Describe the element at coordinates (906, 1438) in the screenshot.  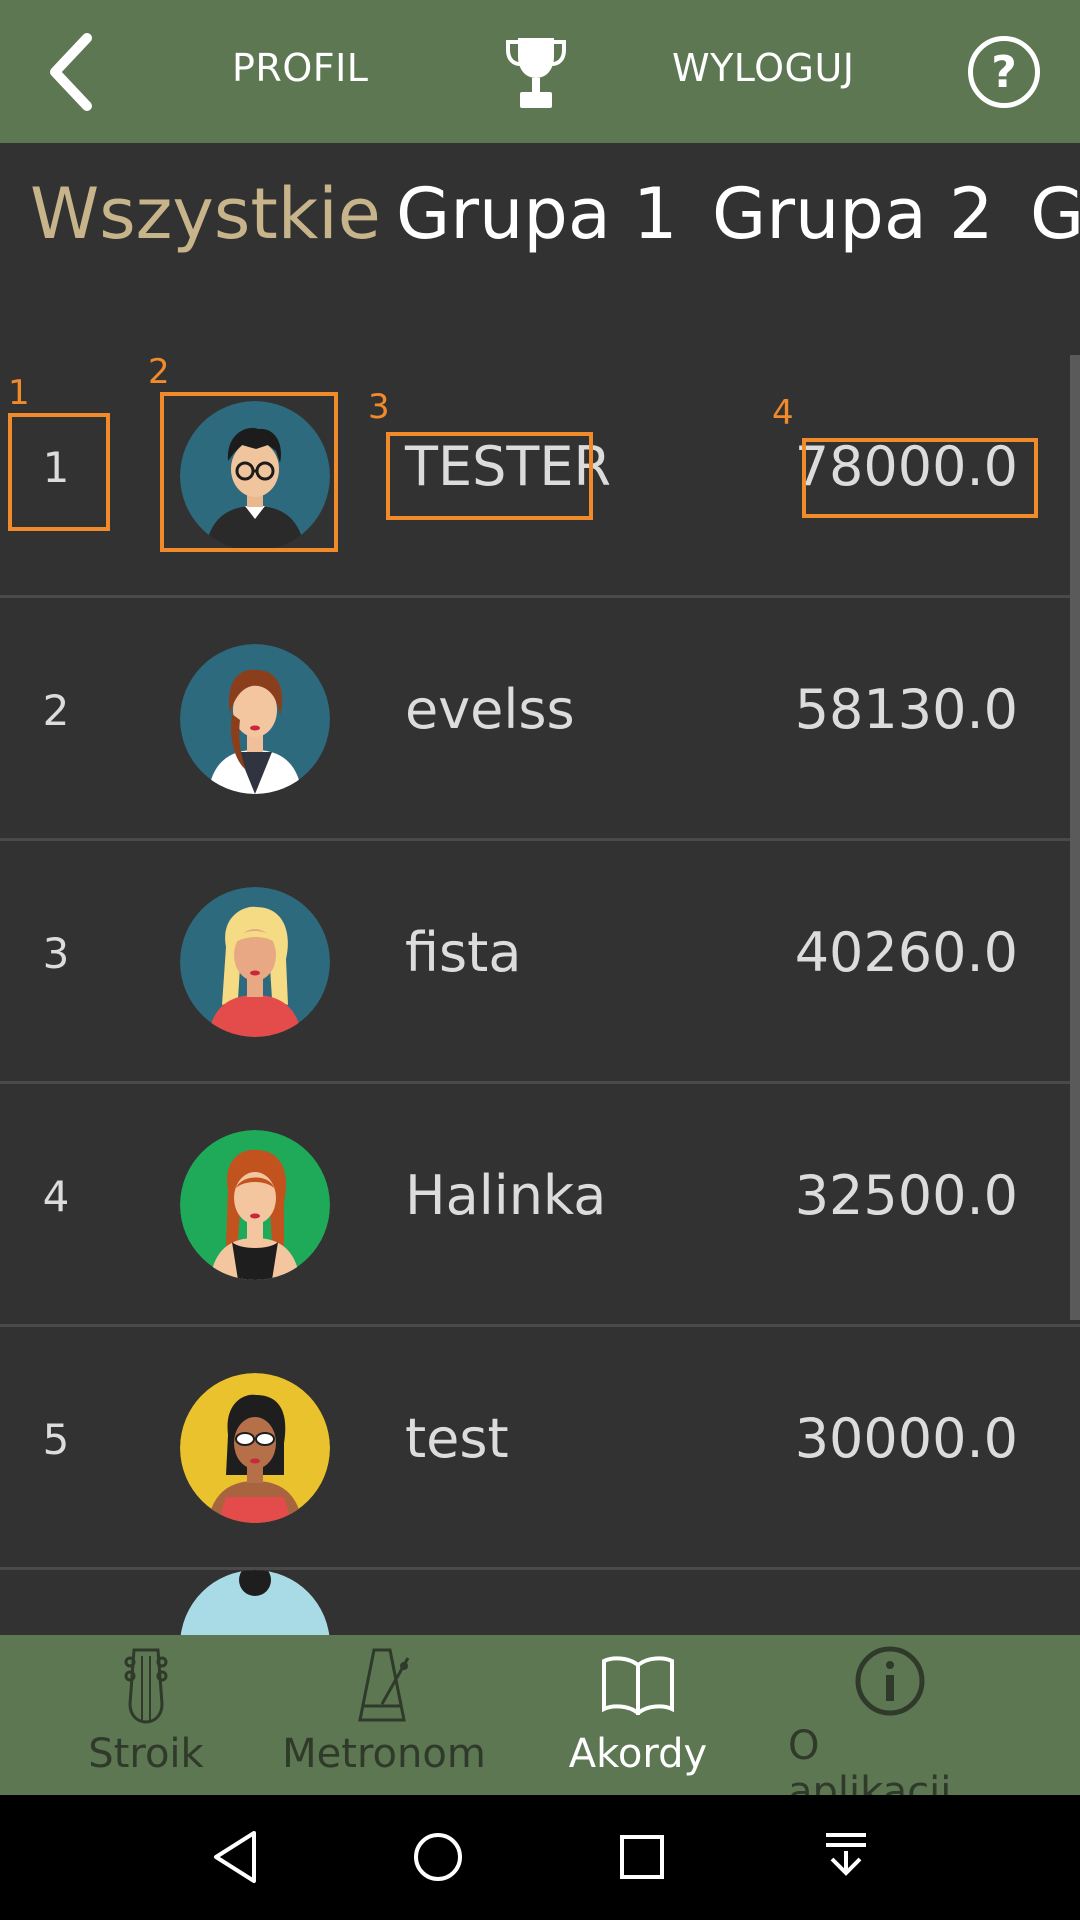
I see `player-score: 30000.0` at that location.